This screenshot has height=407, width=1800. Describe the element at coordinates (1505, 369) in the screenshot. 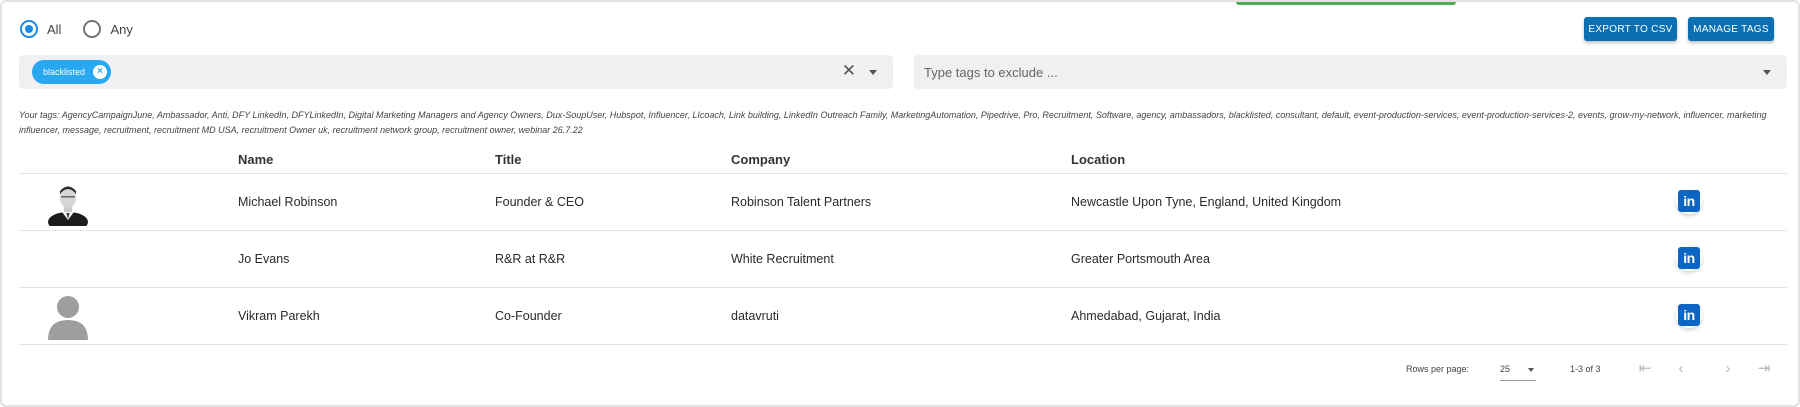

I see `rows-per-page-value: 25` at that location.